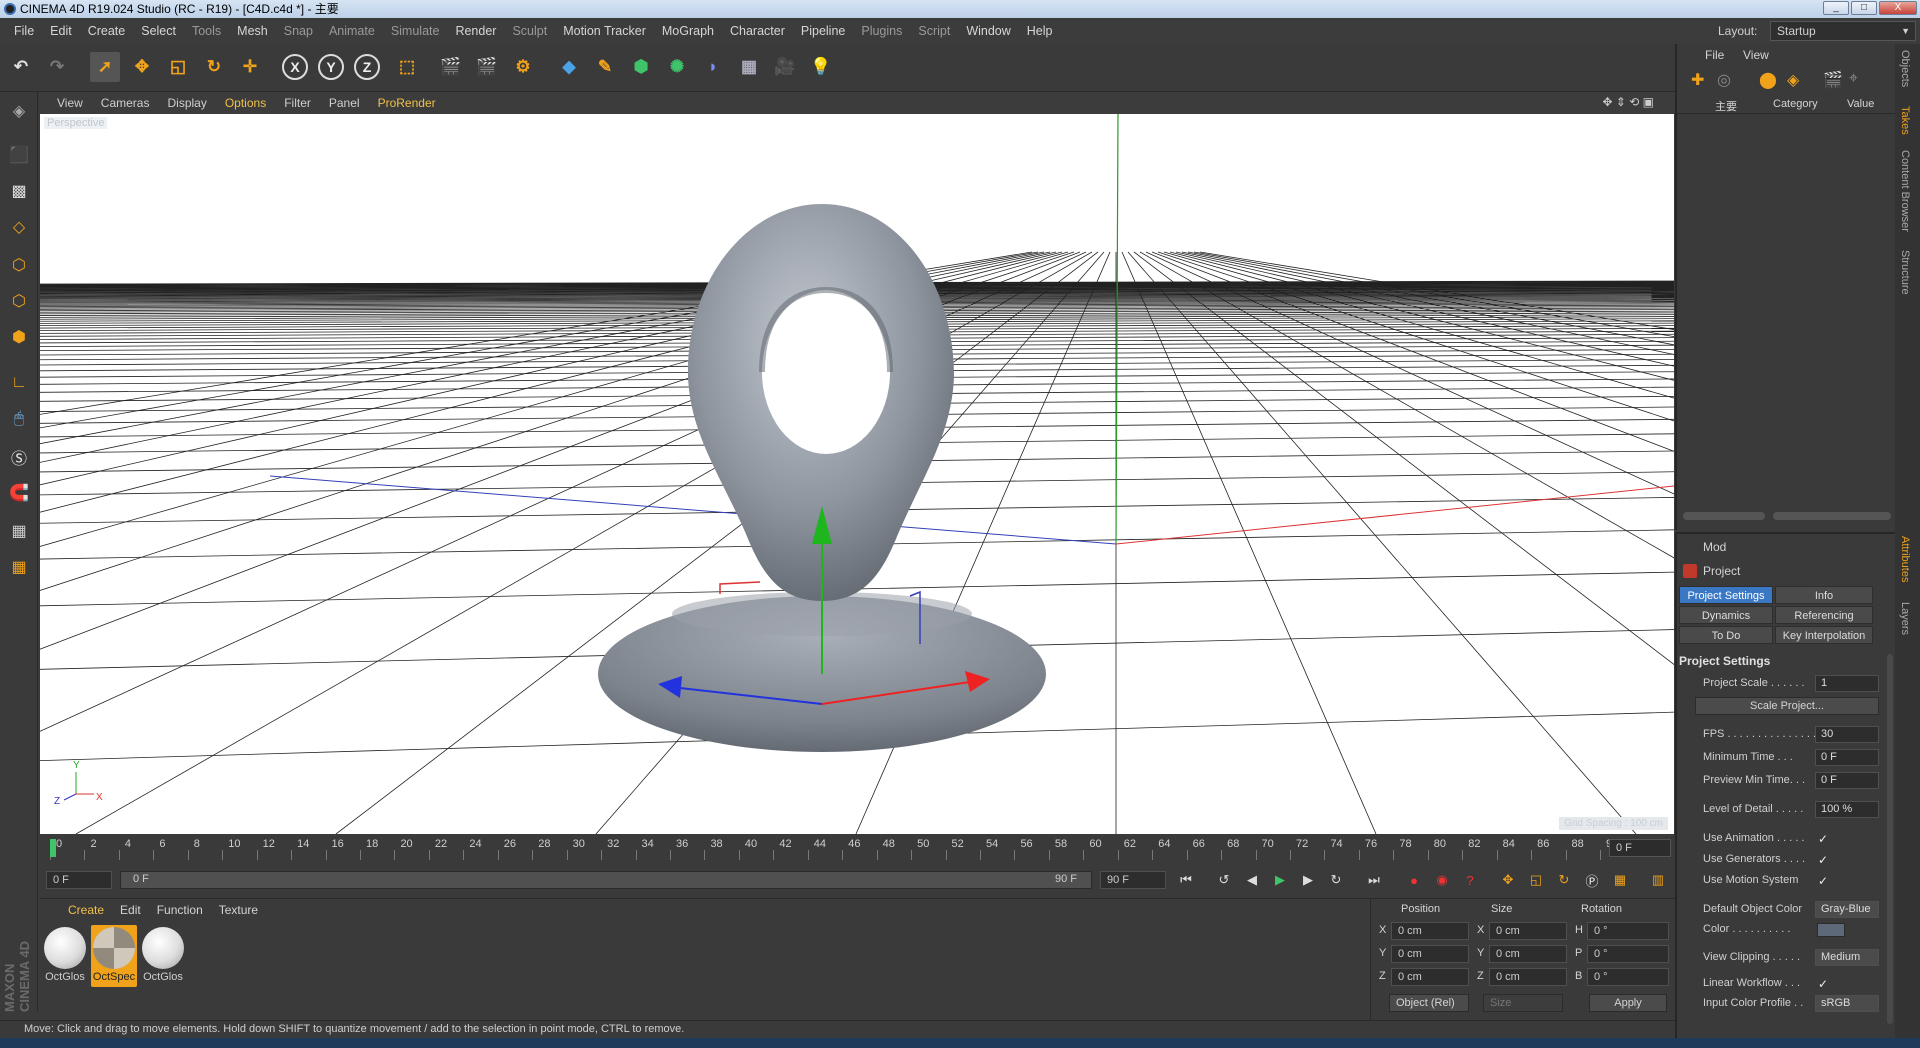 This screenshot has width=1920, height=1048. I want to click on previous-frame-icon: ◀, so click(1252, 880).